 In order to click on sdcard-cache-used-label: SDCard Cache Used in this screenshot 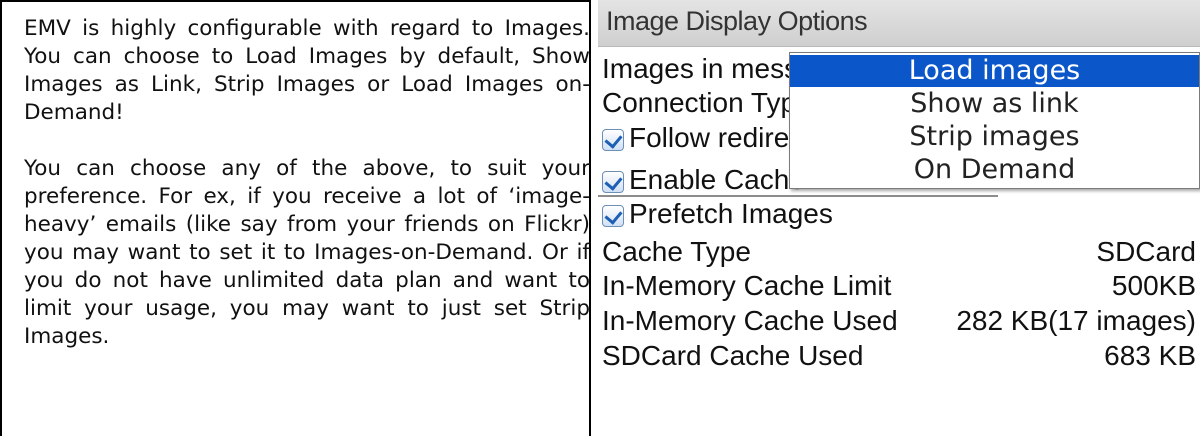, I will do `click(733, 355)`.